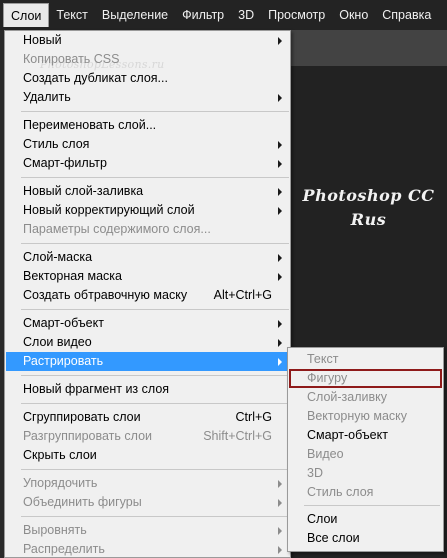  I want to click on menu-item-label: Копировать CSS, so click(71, 59).